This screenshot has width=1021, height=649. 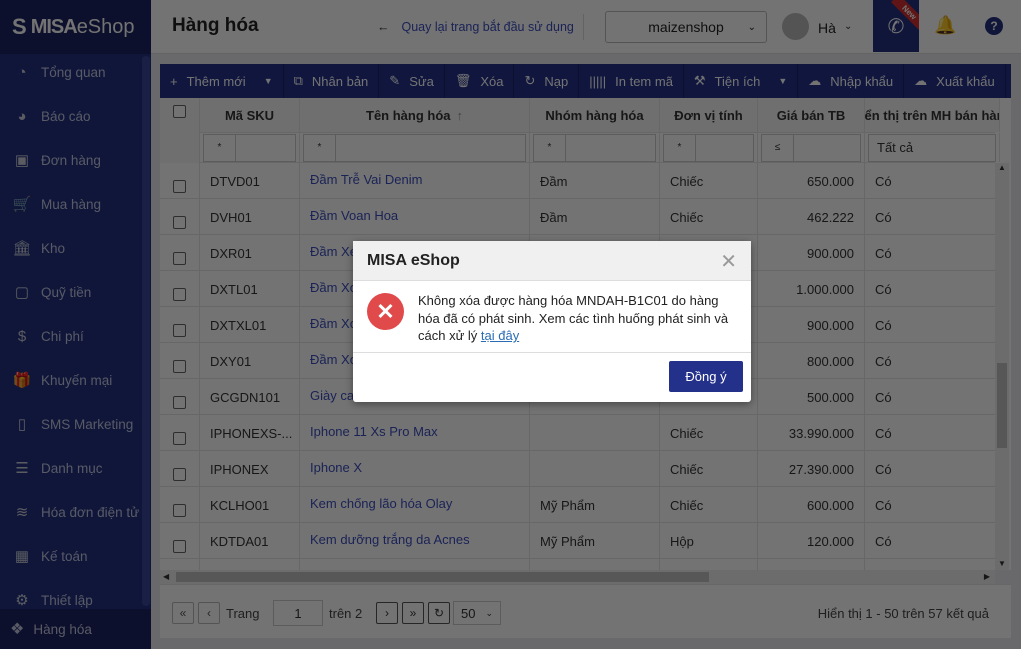 What do you see at coordinates (547, 81) in the screenshot?
I see `toolbar-button: ↻ Nạp` at bounding box center [547, 81].